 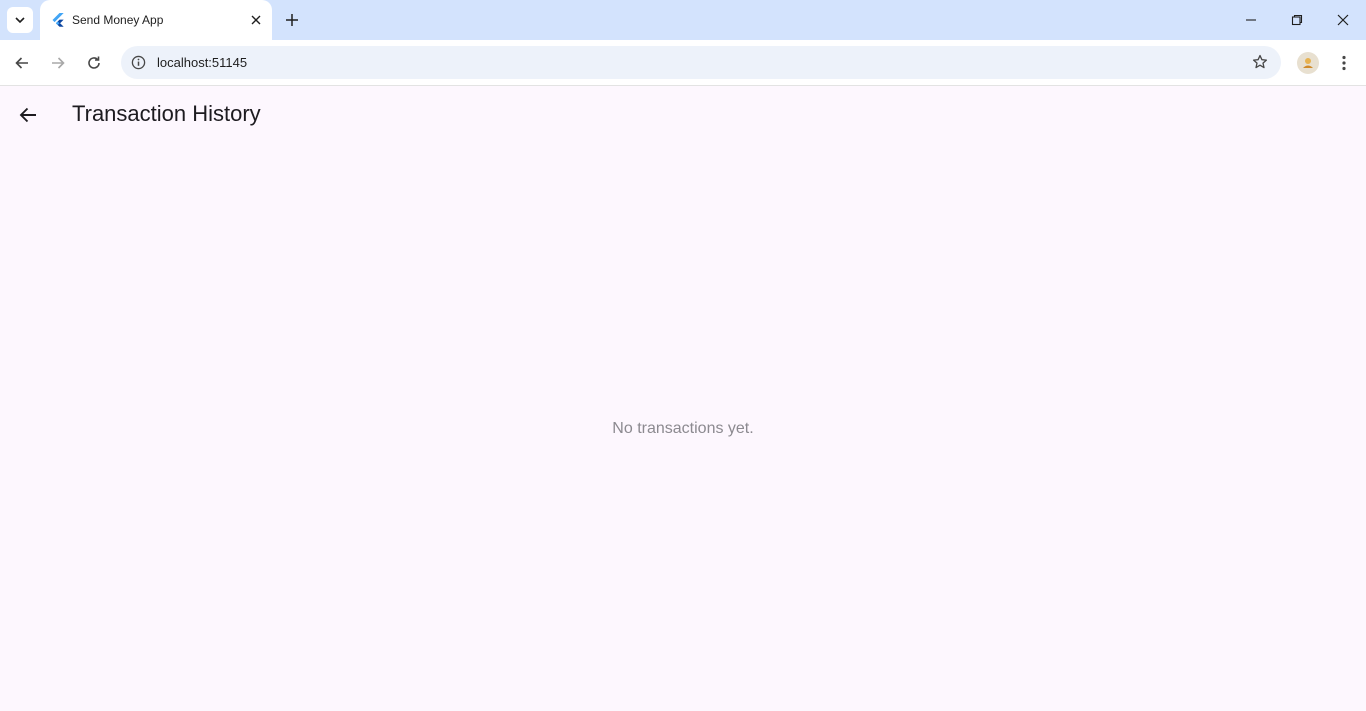 I want to click on browser-toolbar: localhost:51145, so click(x=683, y=63).